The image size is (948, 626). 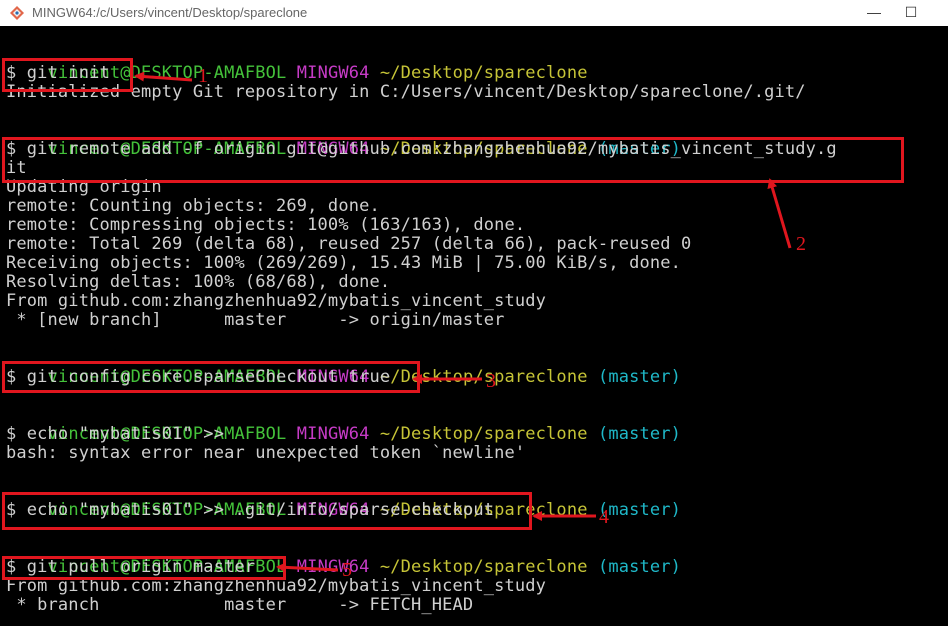 I want to click on command-line: $ git config core.sparseCheckout true, so click(x=198, y=377).